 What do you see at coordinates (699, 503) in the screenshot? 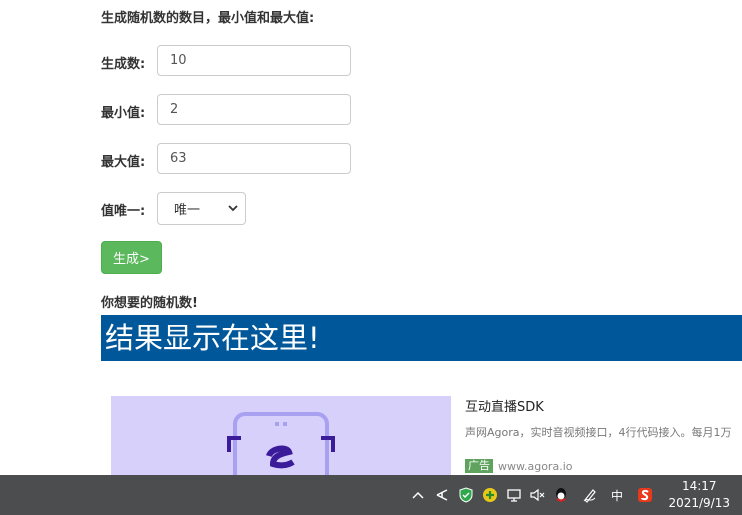
I see `clock-date: 2021/9/13` at bounding box center [699, 503].